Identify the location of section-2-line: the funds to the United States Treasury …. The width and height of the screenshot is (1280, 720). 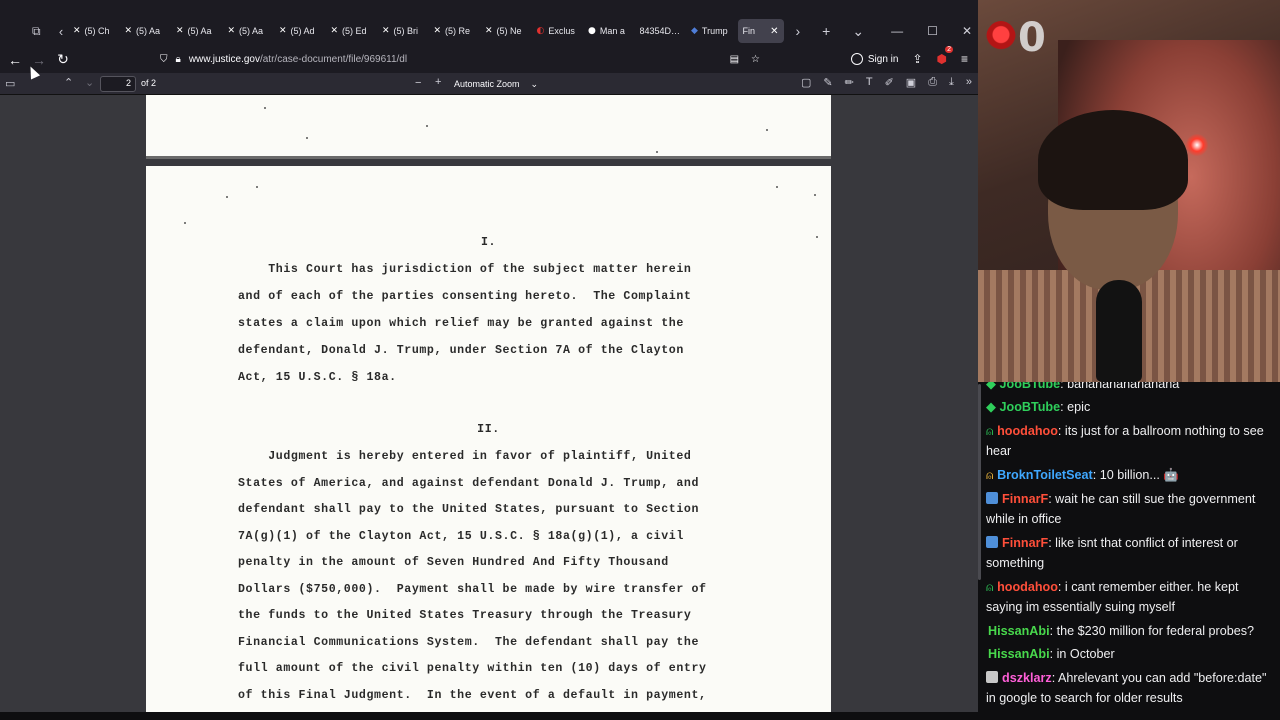
(465, 615).